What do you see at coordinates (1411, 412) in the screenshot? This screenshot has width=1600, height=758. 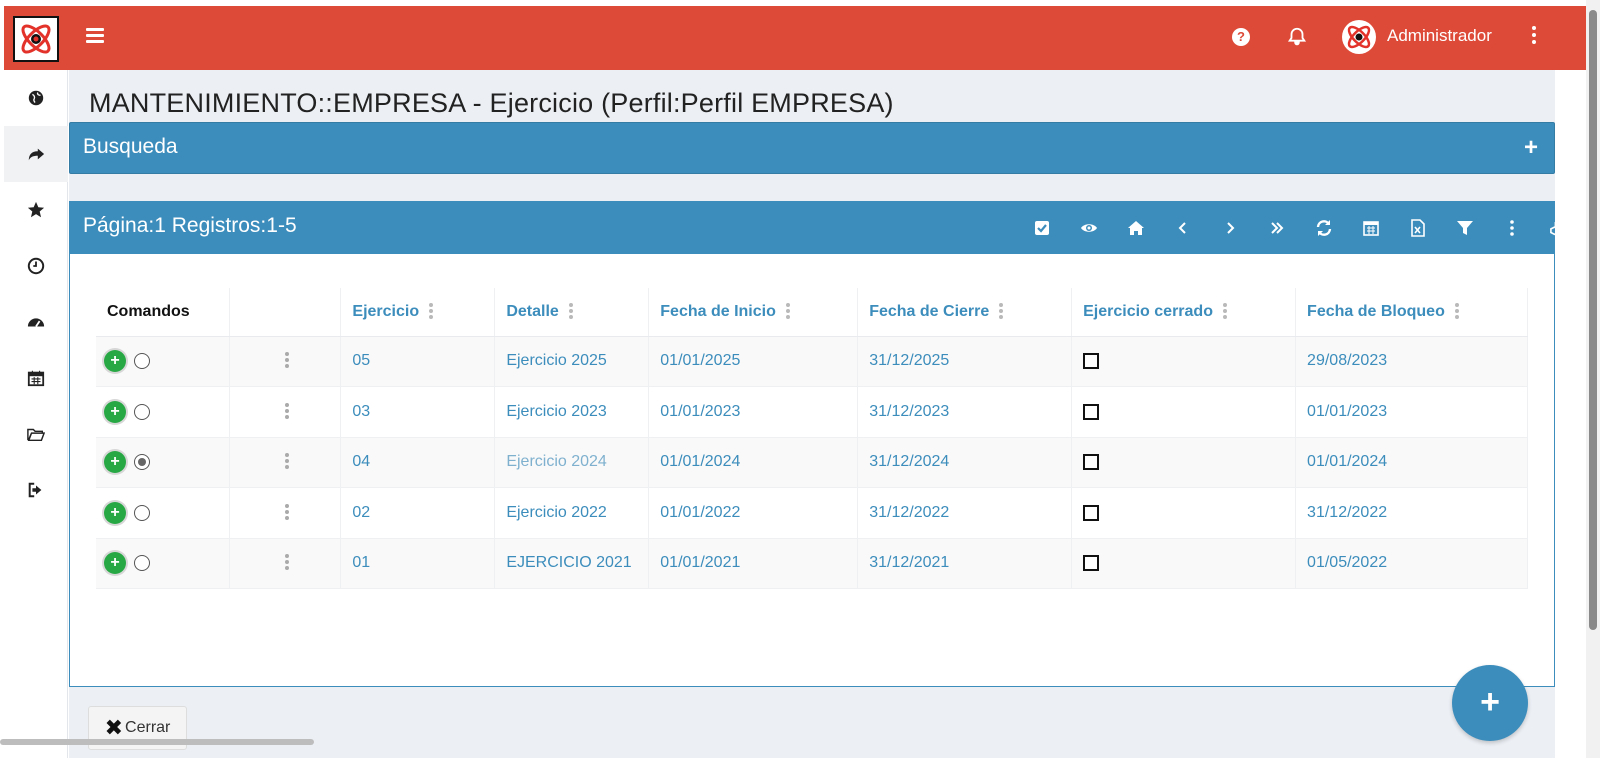 I see `cell-fecha-bloqueo: 01/01/2023` at bounding box center [1411, 412].